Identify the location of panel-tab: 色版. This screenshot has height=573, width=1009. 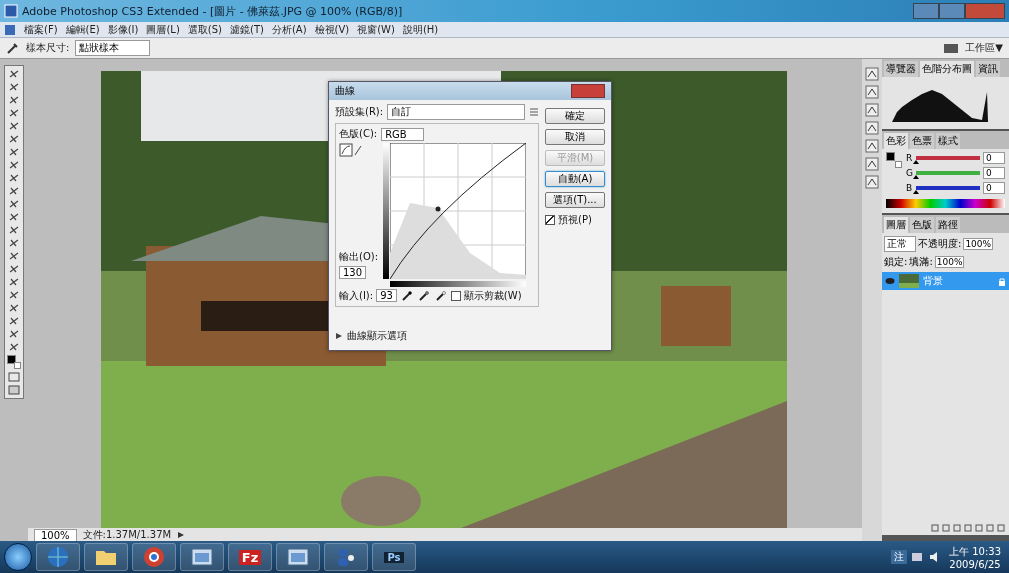
(922, 225).